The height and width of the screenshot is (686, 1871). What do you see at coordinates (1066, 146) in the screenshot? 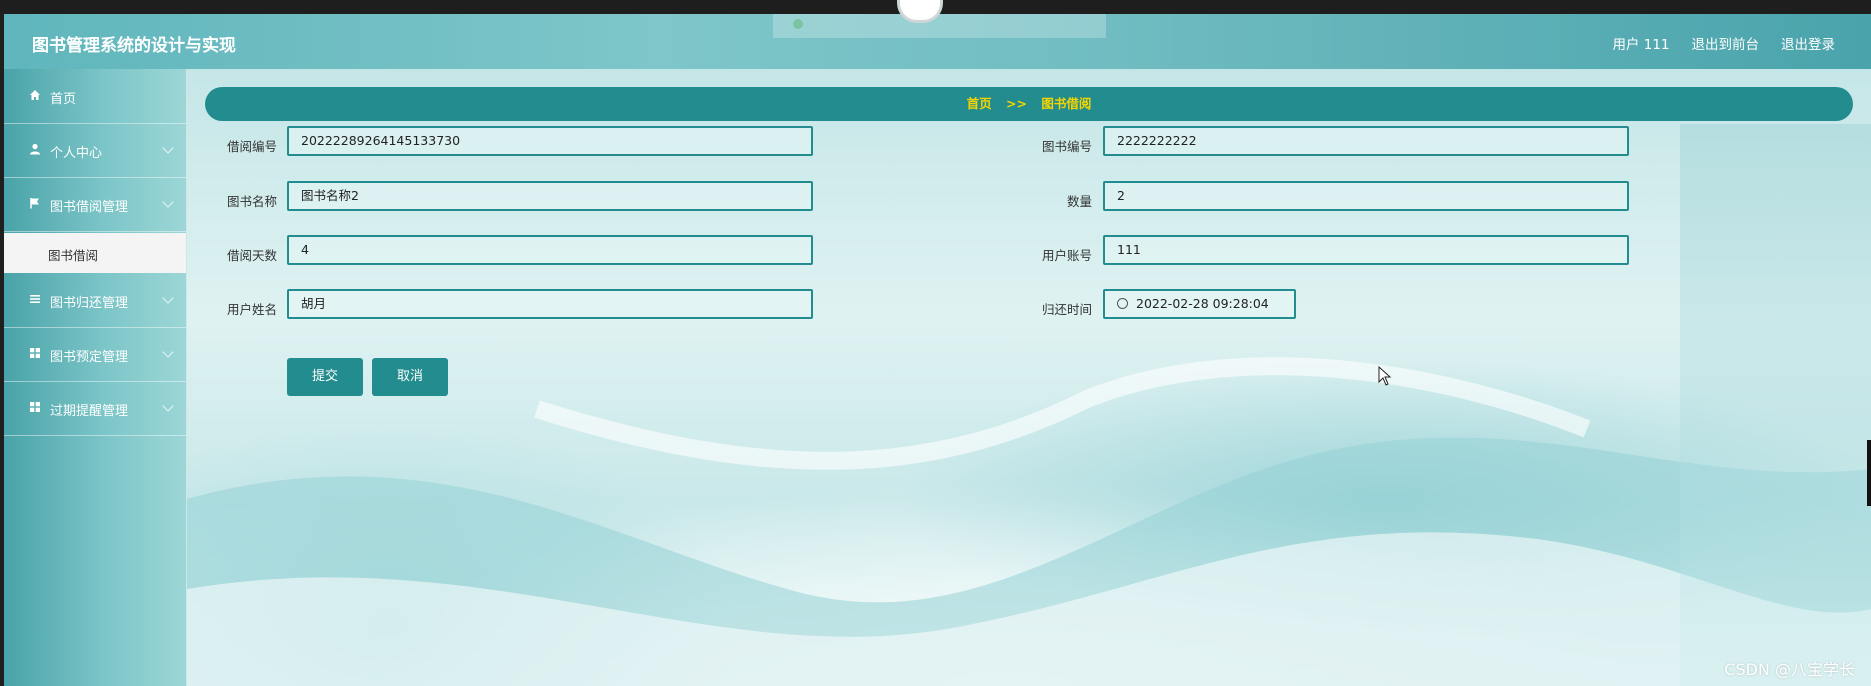
I see `book-no-label: 图书编号` at bounding box center [1066, 146].